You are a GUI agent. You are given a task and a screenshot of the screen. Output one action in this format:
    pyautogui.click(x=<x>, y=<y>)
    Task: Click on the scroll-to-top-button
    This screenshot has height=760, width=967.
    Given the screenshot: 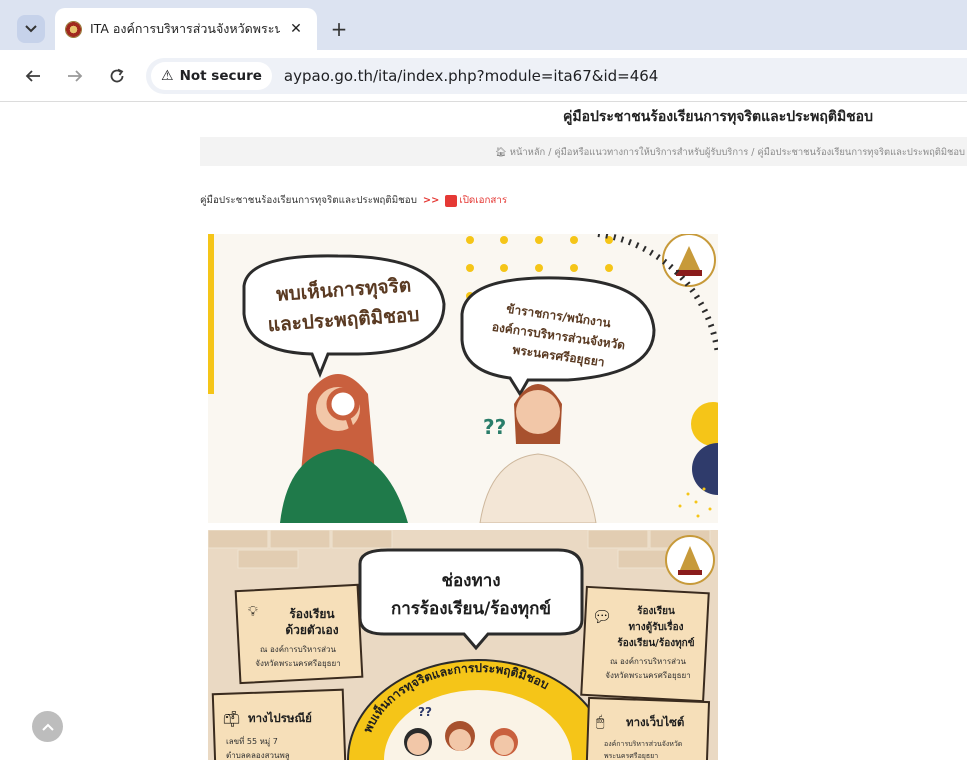 What is the action you would take?
    pyautogui.click(x=47, y=726)
    